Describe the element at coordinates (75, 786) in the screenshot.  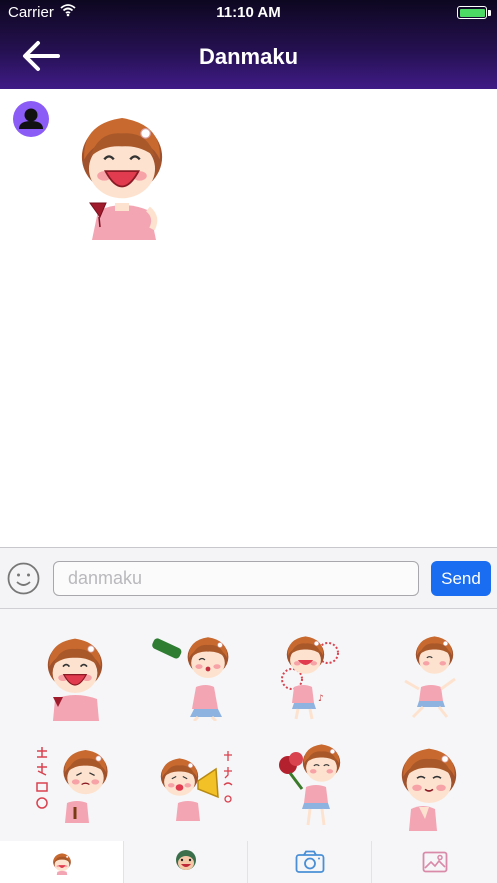
I see `sticker-girl-crying-chinese-text` at that location.